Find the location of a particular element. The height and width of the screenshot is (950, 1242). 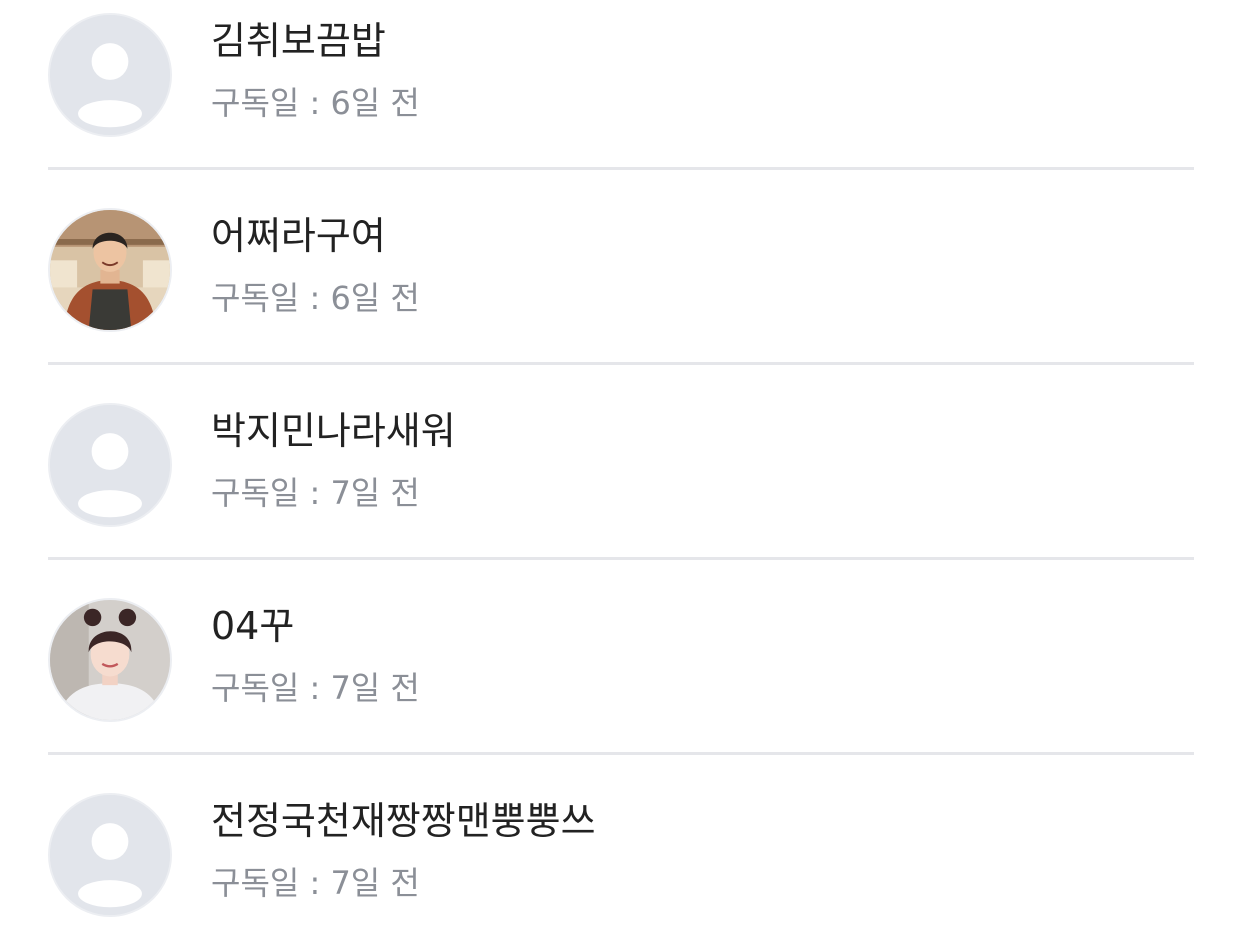

subscriber-name: 04꾸 is located at coordinates (253, 626).